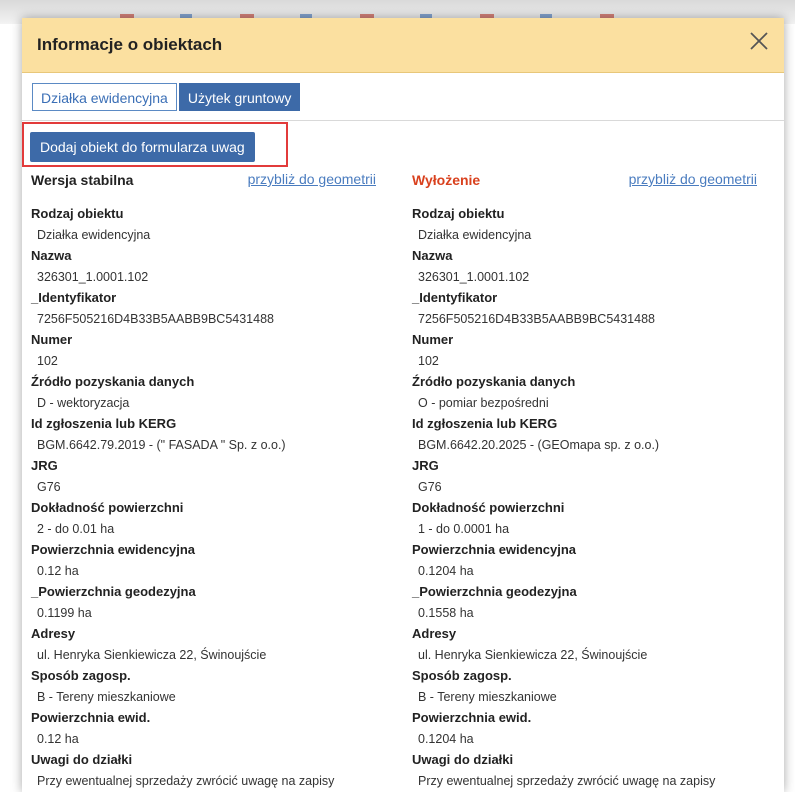 The height and width of the screenshot is (792, 795). I want to click on field-value: 0.1558 ha, so click(446, 613).